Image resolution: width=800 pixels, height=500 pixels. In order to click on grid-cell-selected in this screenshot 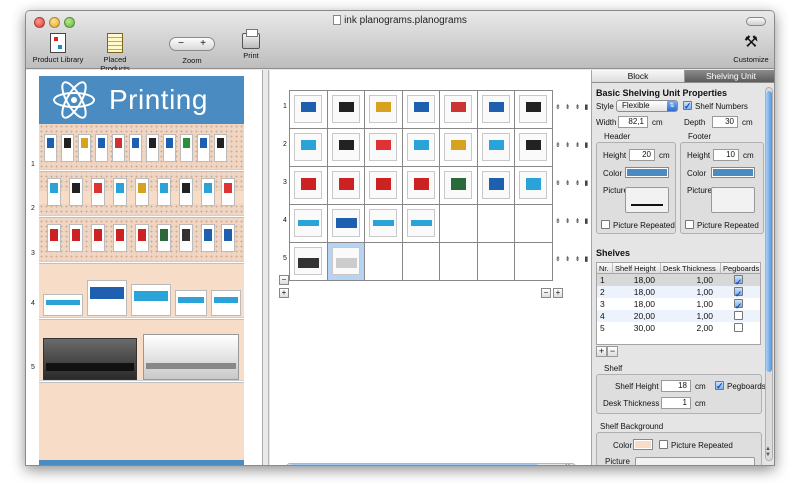, I will do `click(346, 262)`.